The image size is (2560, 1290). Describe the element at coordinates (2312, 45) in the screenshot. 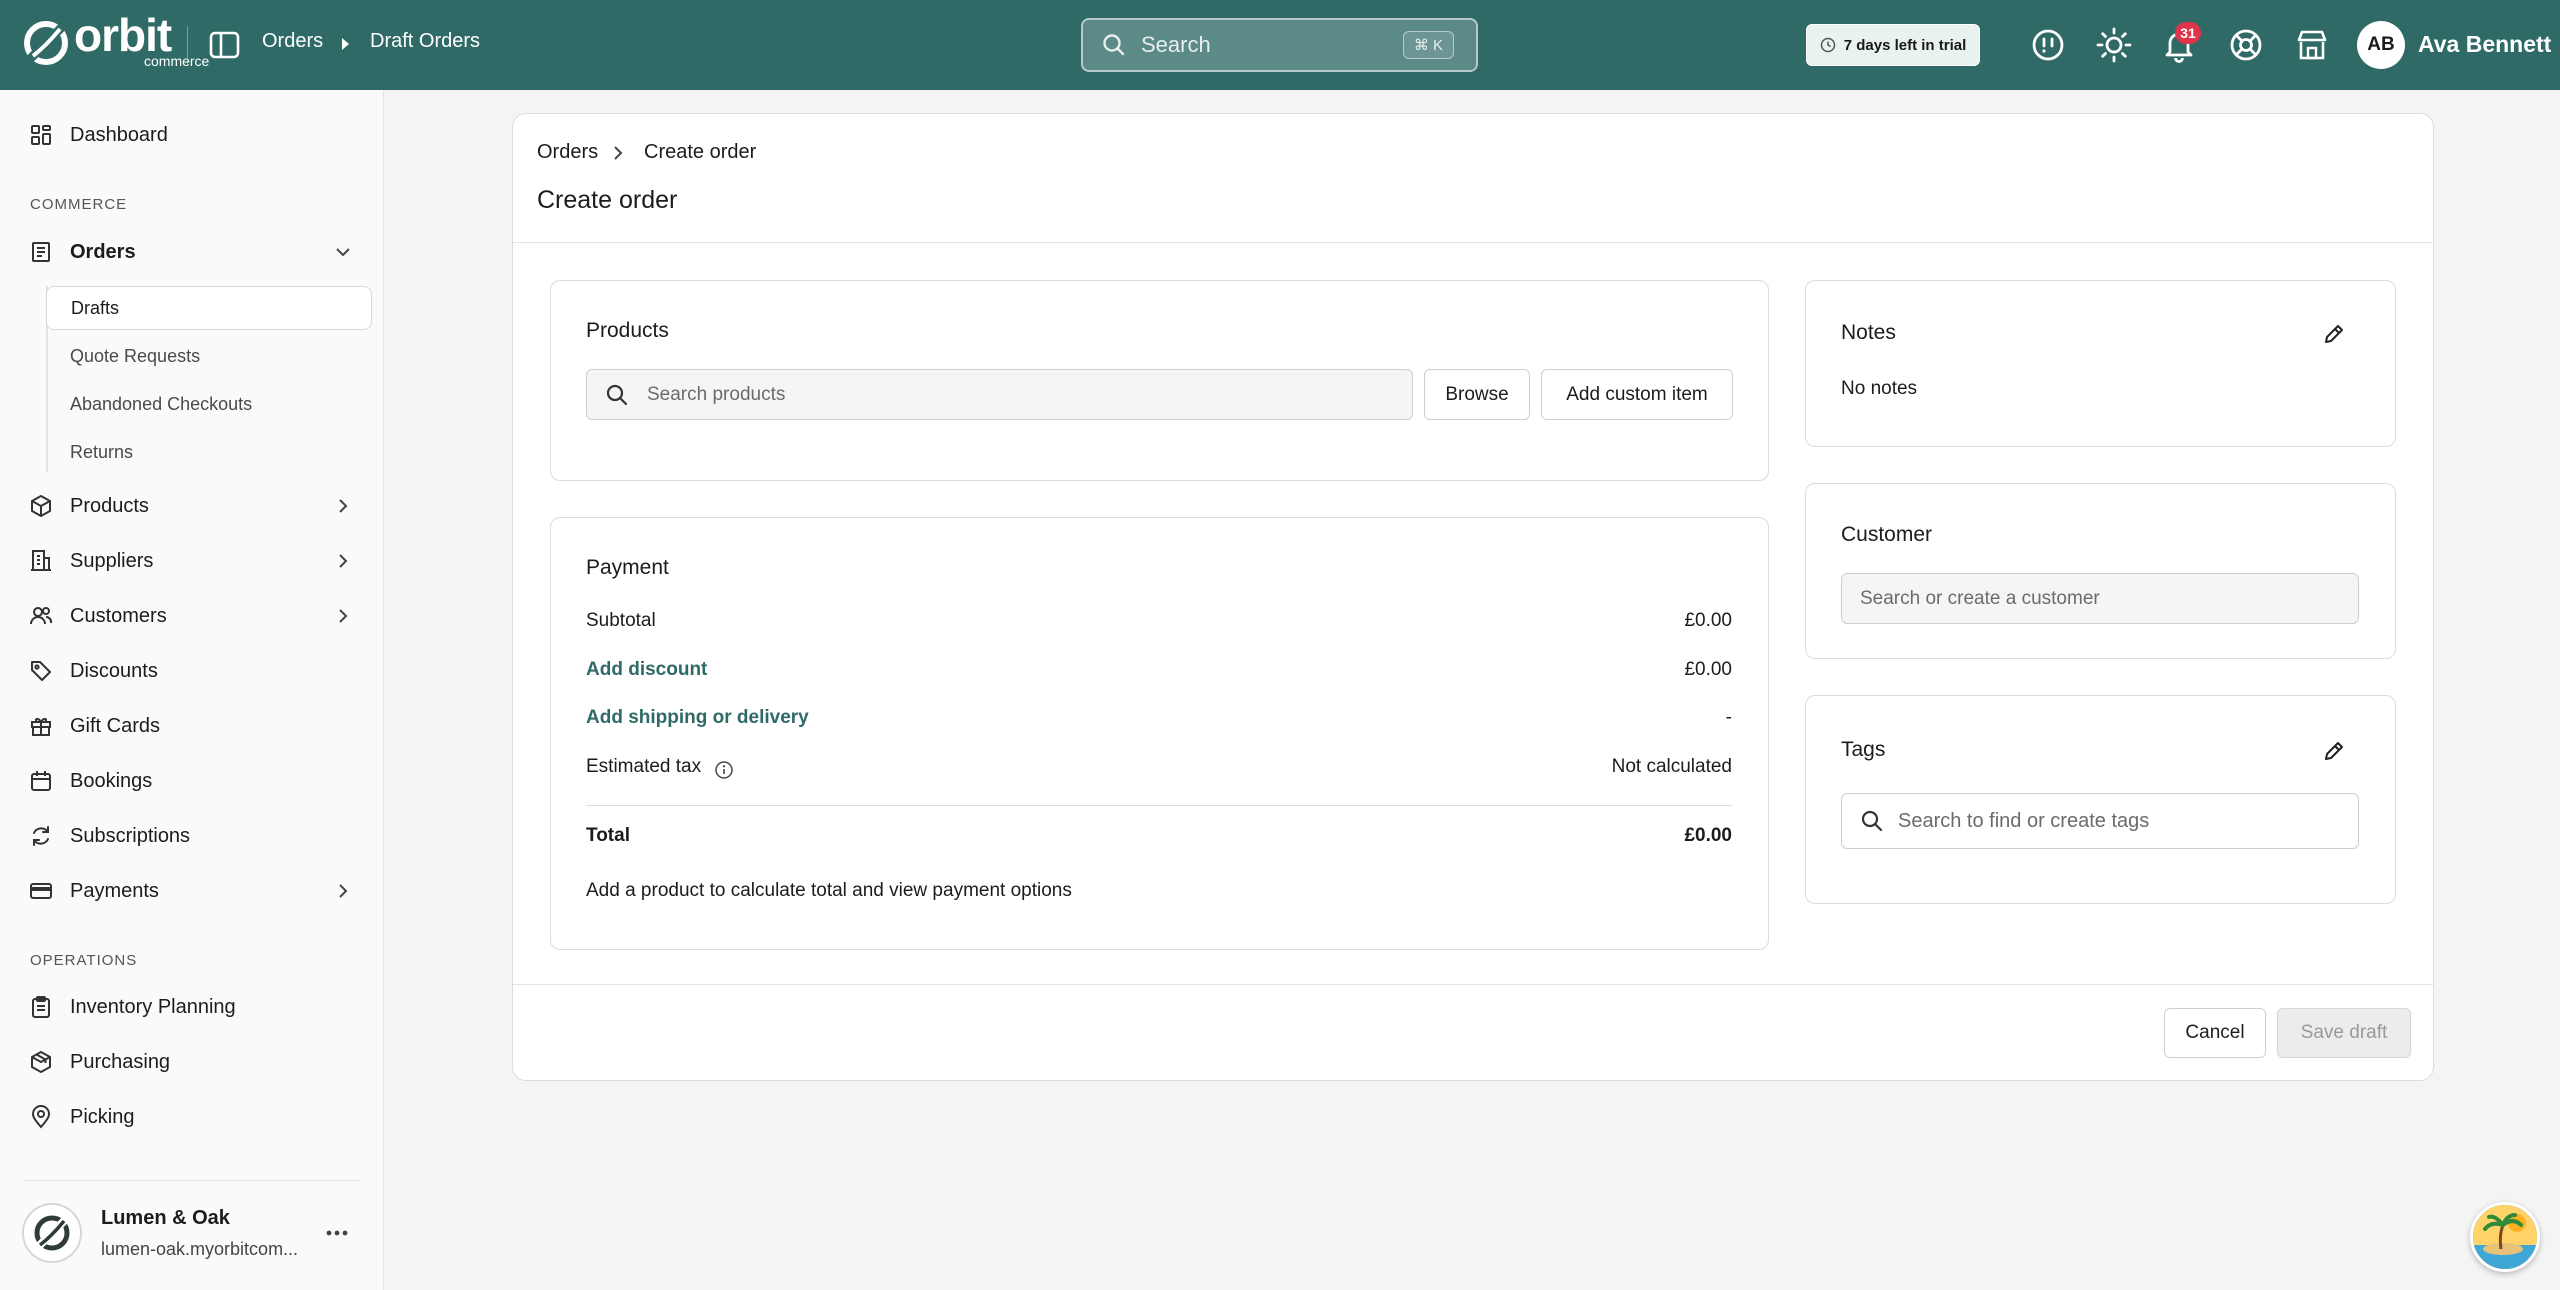

I see `store-icon` at that location.